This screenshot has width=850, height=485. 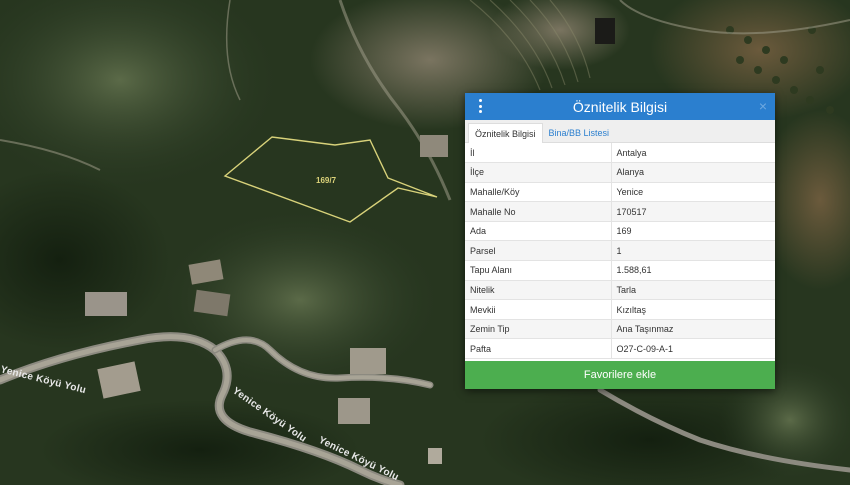 I want to click on row-key: Nitelik, so click(x=538, y=290).